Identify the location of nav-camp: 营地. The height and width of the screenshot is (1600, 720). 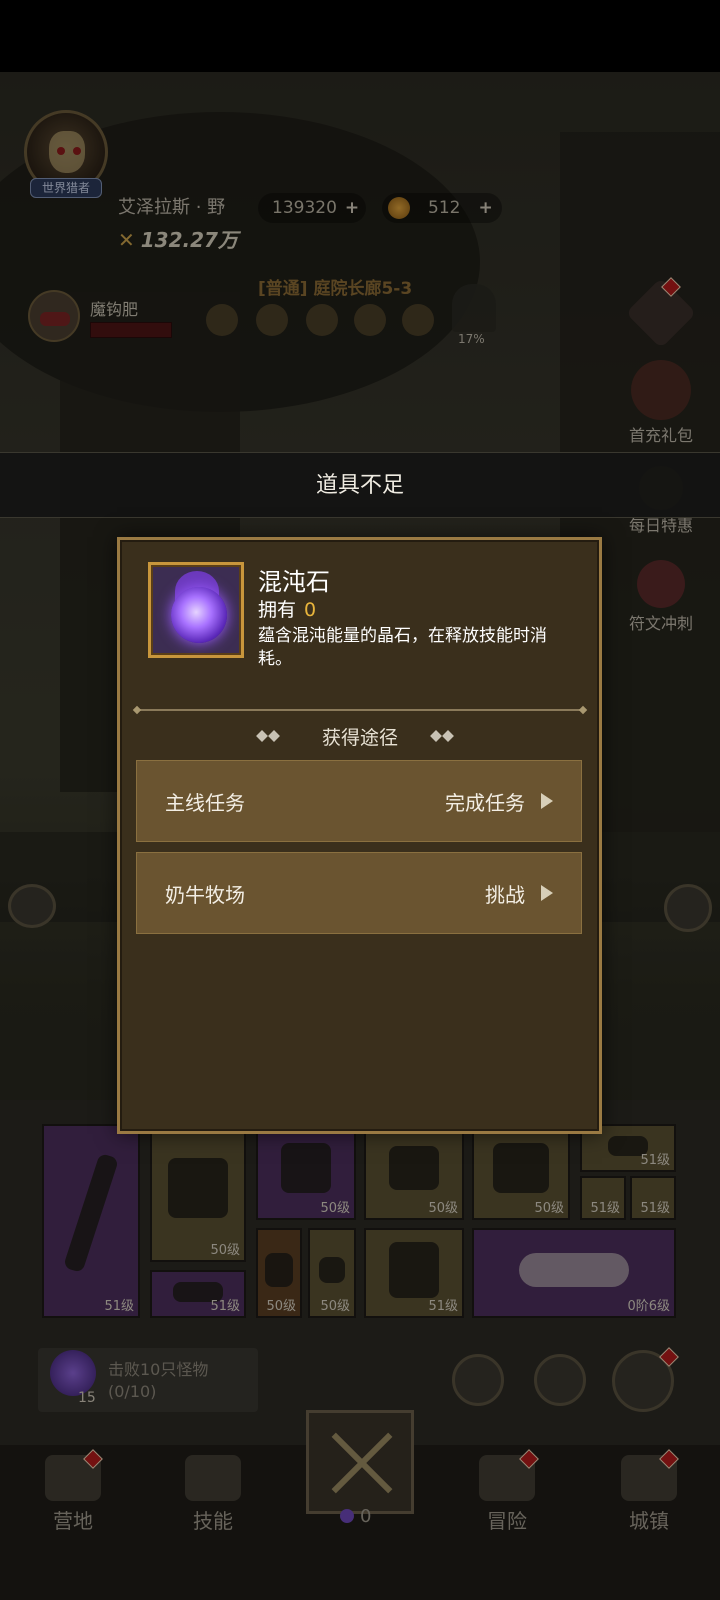
(73, 1494).